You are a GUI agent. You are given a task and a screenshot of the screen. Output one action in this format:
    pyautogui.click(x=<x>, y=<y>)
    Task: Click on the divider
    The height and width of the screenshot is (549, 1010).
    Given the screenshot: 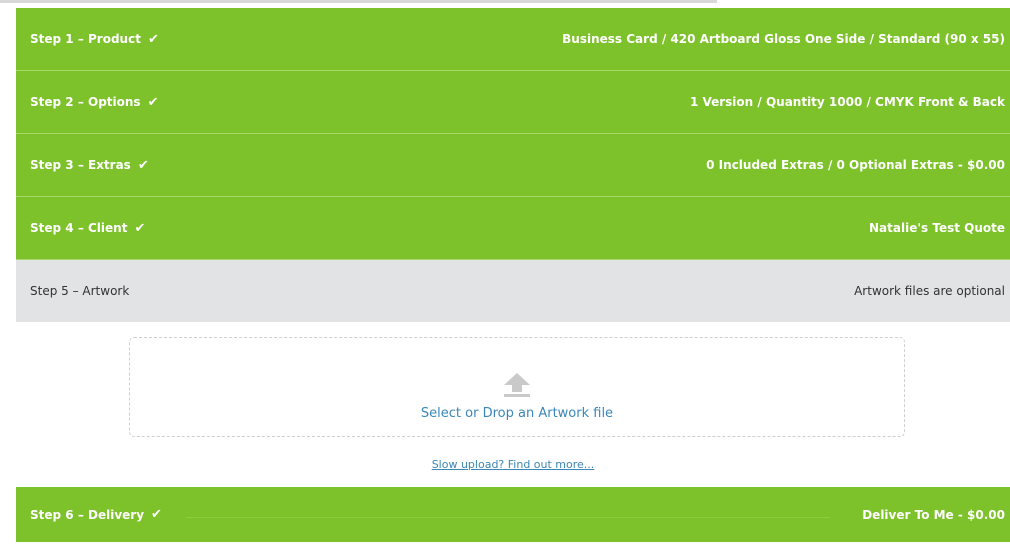 What is the action you would take?
    pyautogui.click(x=508, y=517)
    